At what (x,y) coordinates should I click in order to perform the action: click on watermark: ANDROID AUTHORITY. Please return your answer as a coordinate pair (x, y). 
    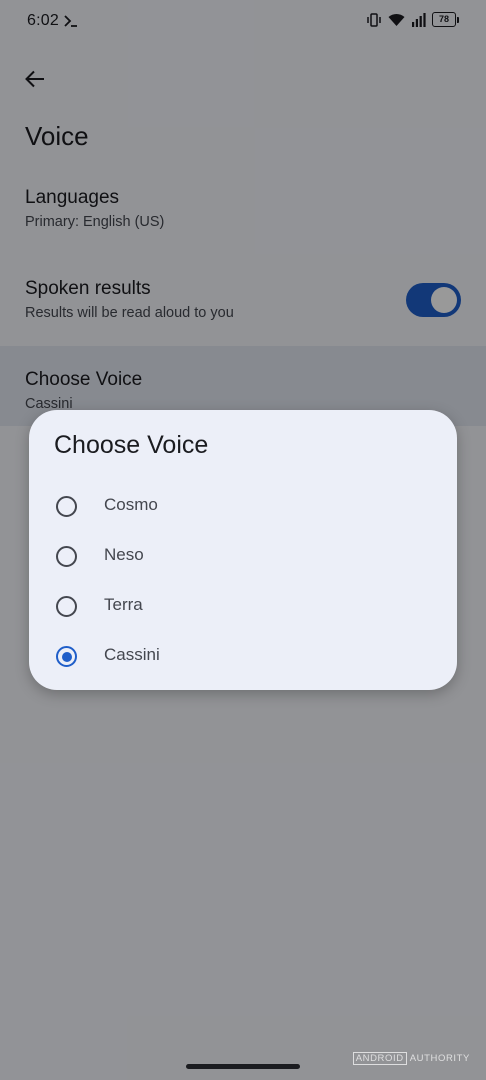
    Looking at the image, I should click on (411, 1058).